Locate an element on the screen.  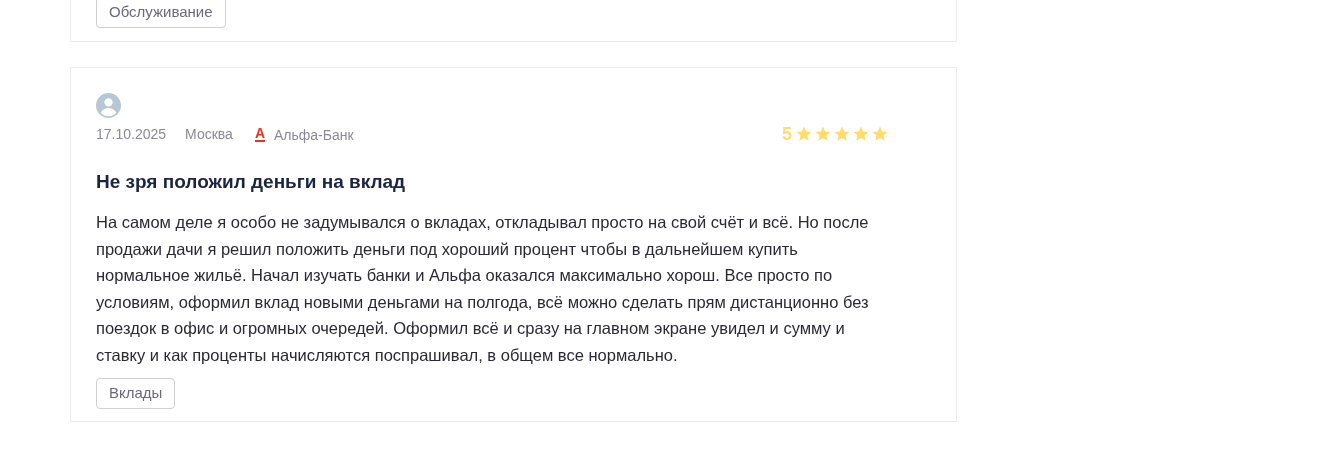
avatar-icon is located at coordinates (108, 105).